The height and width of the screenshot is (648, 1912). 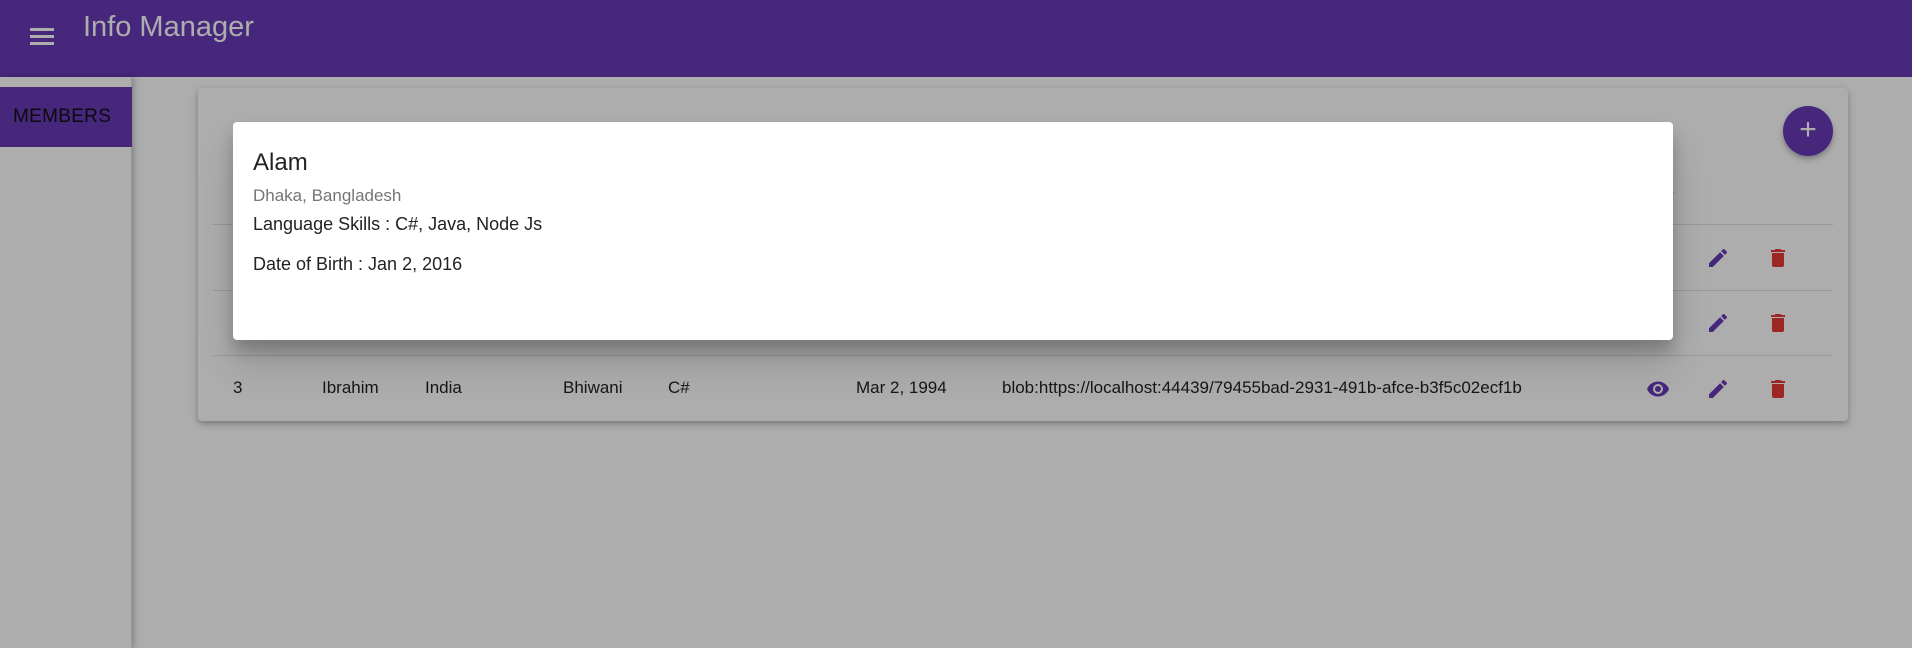 What do you see at coordinates (358, 264) in the screenshot?
I see `dialog-member-dob: Date of Birth : Jan 2, 2016` at bounding box center [358, 264].